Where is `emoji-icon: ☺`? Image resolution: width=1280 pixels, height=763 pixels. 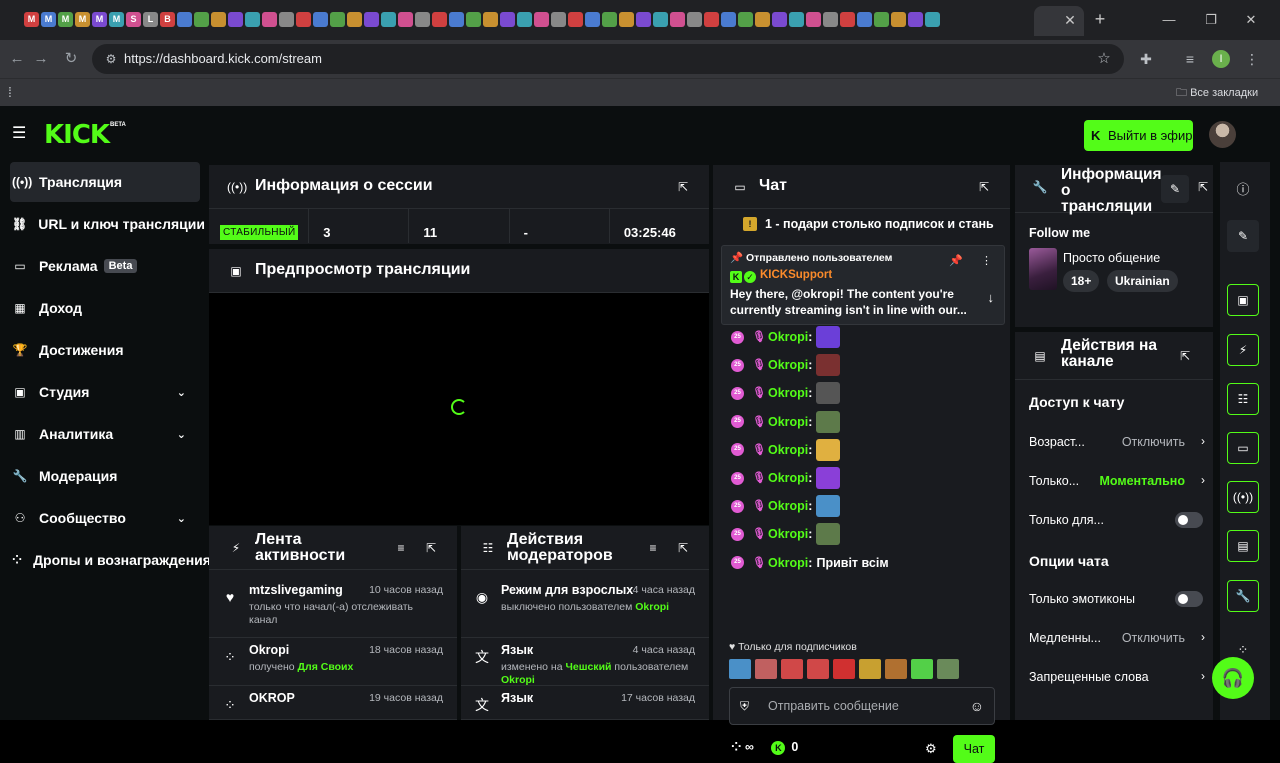
emoji-icon: ☺ is located at coordinates (977, 706).